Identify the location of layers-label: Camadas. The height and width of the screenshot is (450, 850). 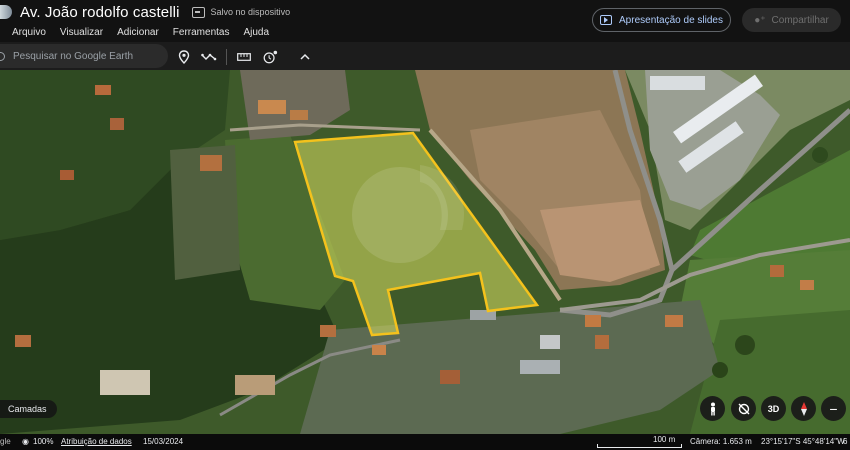
(27, 409).